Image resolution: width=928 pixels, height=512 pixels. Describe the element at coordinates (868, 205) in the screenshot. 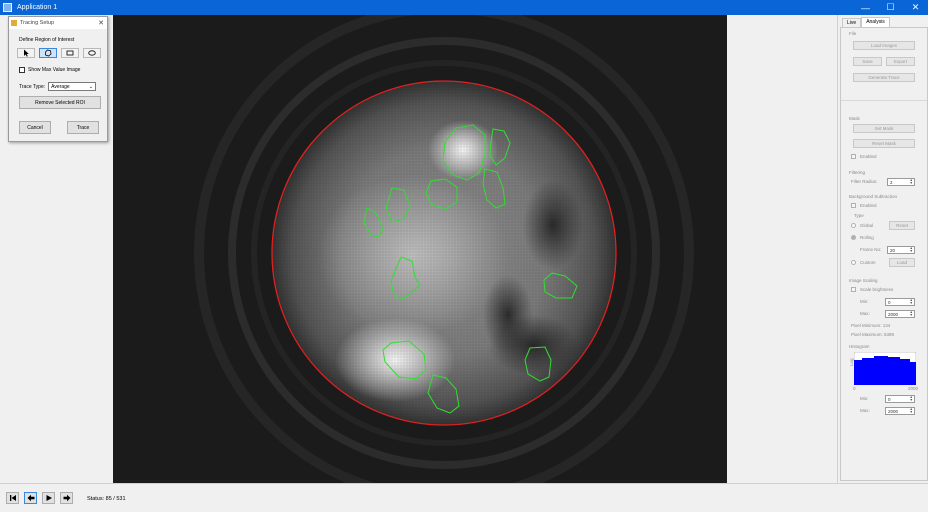

I see `background-enabled-label: Enabled` at that location.